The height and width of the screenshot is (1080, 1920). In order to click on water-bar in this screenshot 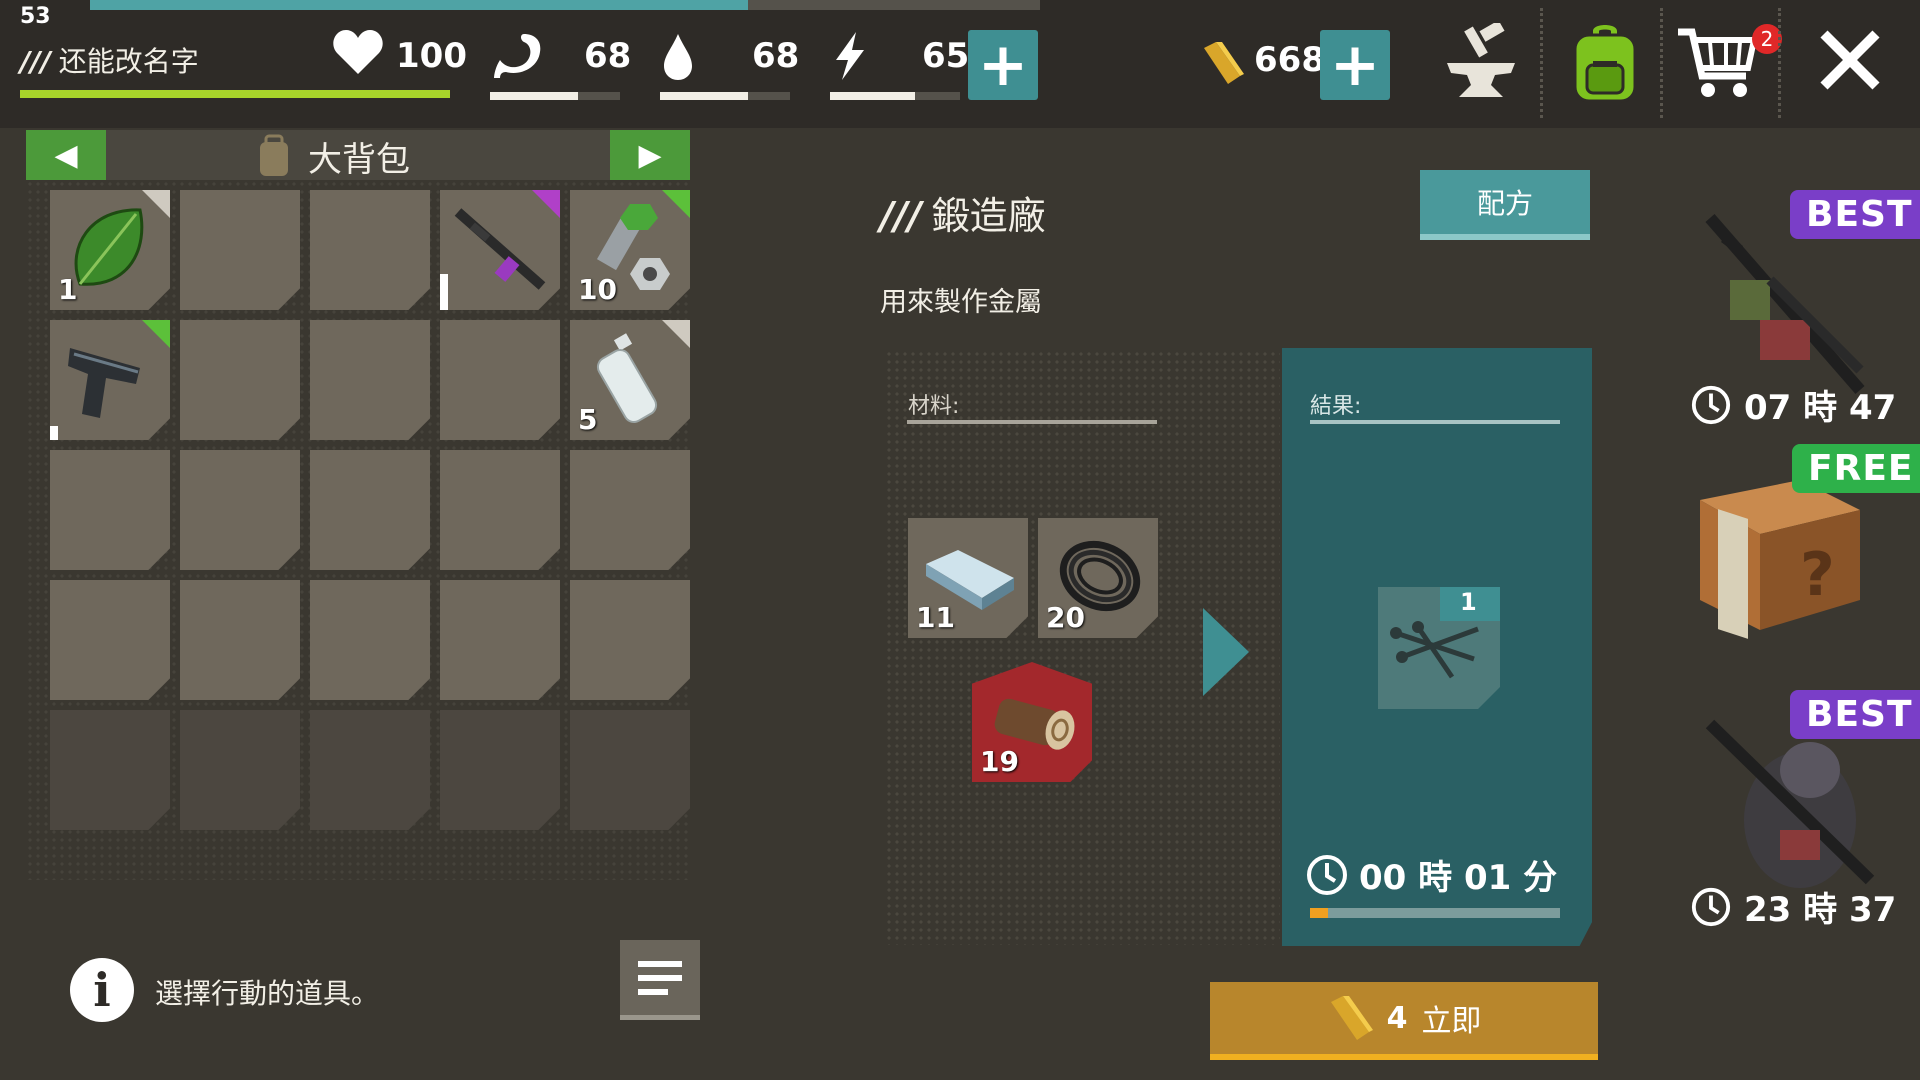, I will do `click(725, 96)`.